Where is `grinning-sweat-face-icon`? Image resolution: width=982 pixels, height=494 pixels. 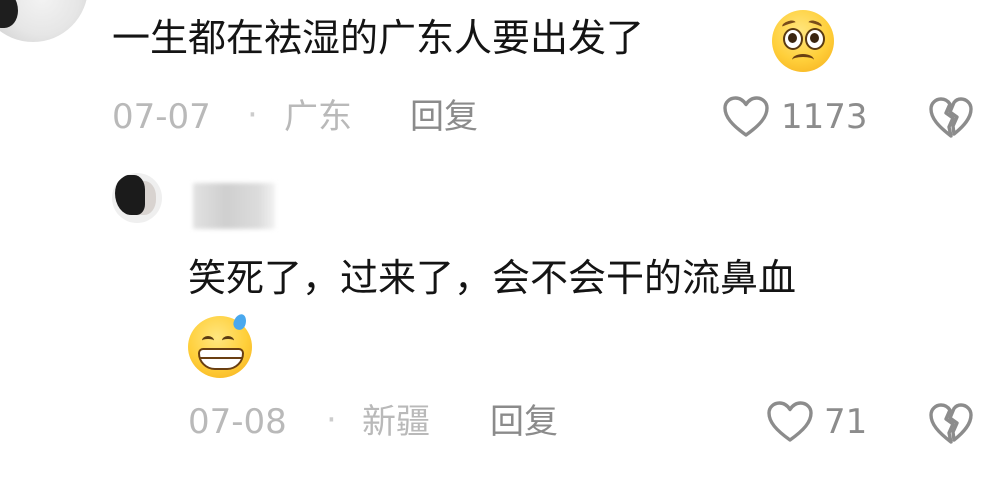 grinning-sweat-face-icon is located at coordinates (220, 345).